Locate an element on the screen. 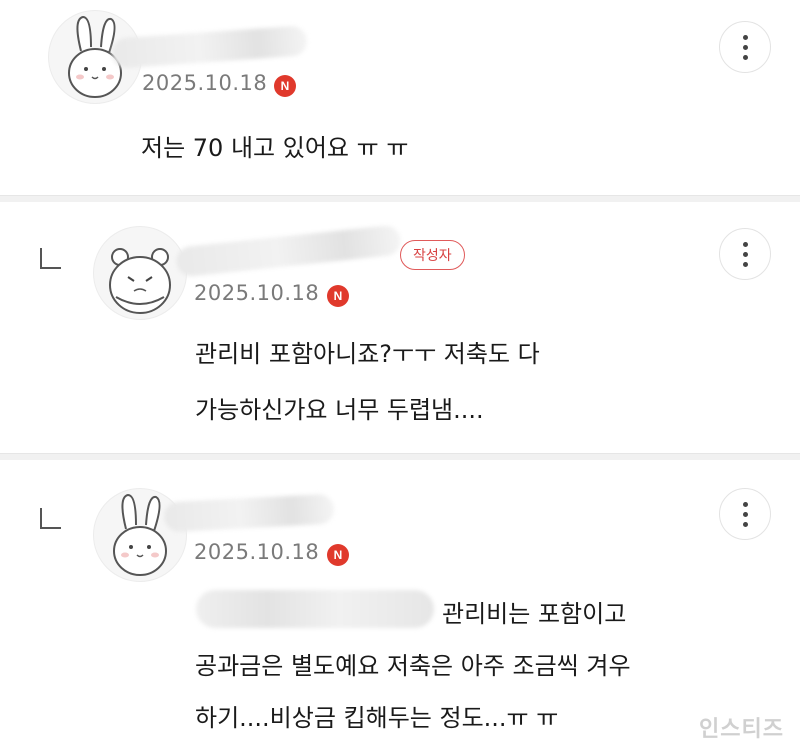  comment-text-line: 저는 70 내고 있어요 ㅠ ㅠ is located at coordinates (275, 148).